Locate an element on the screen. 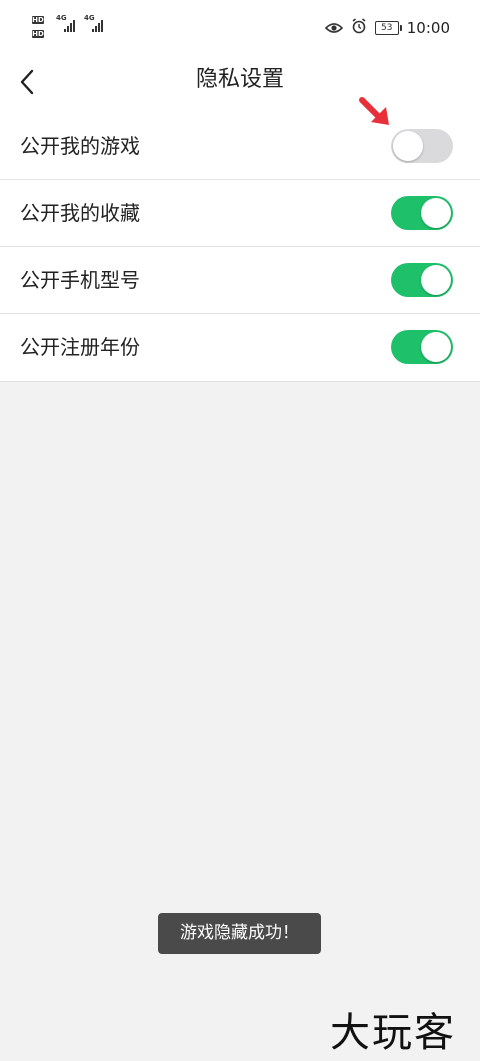 This screenshot has width=480, height=1061. setting-row-public-games: 公开我的游戏 is located at coordinates (240, 146).